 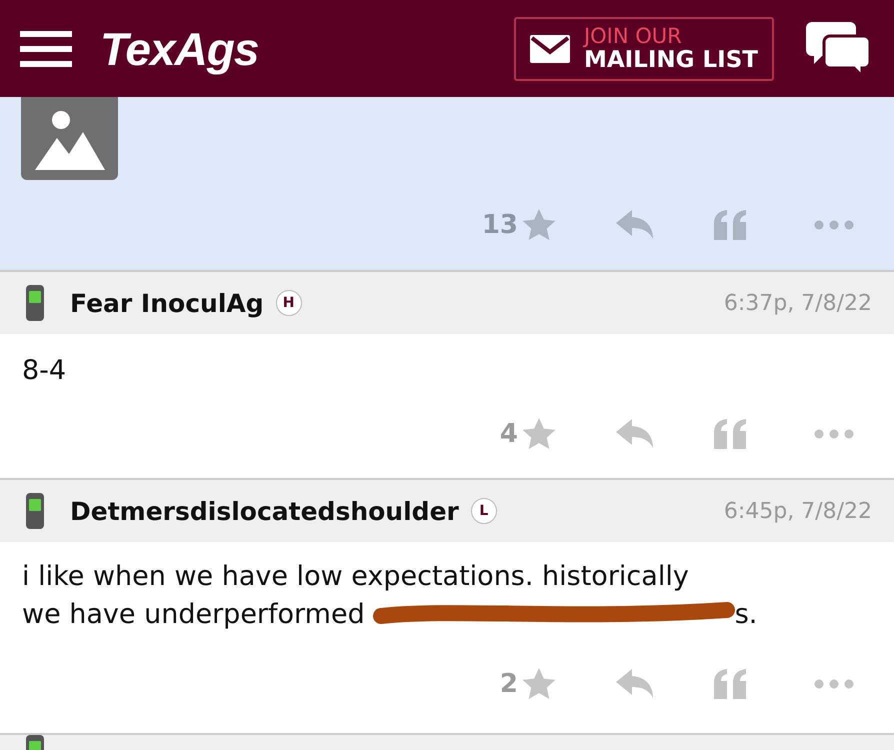 What do you see at coordinates (46, 48) in the screenshot?
I see `menu-icon` at bounding box center [46, 48].